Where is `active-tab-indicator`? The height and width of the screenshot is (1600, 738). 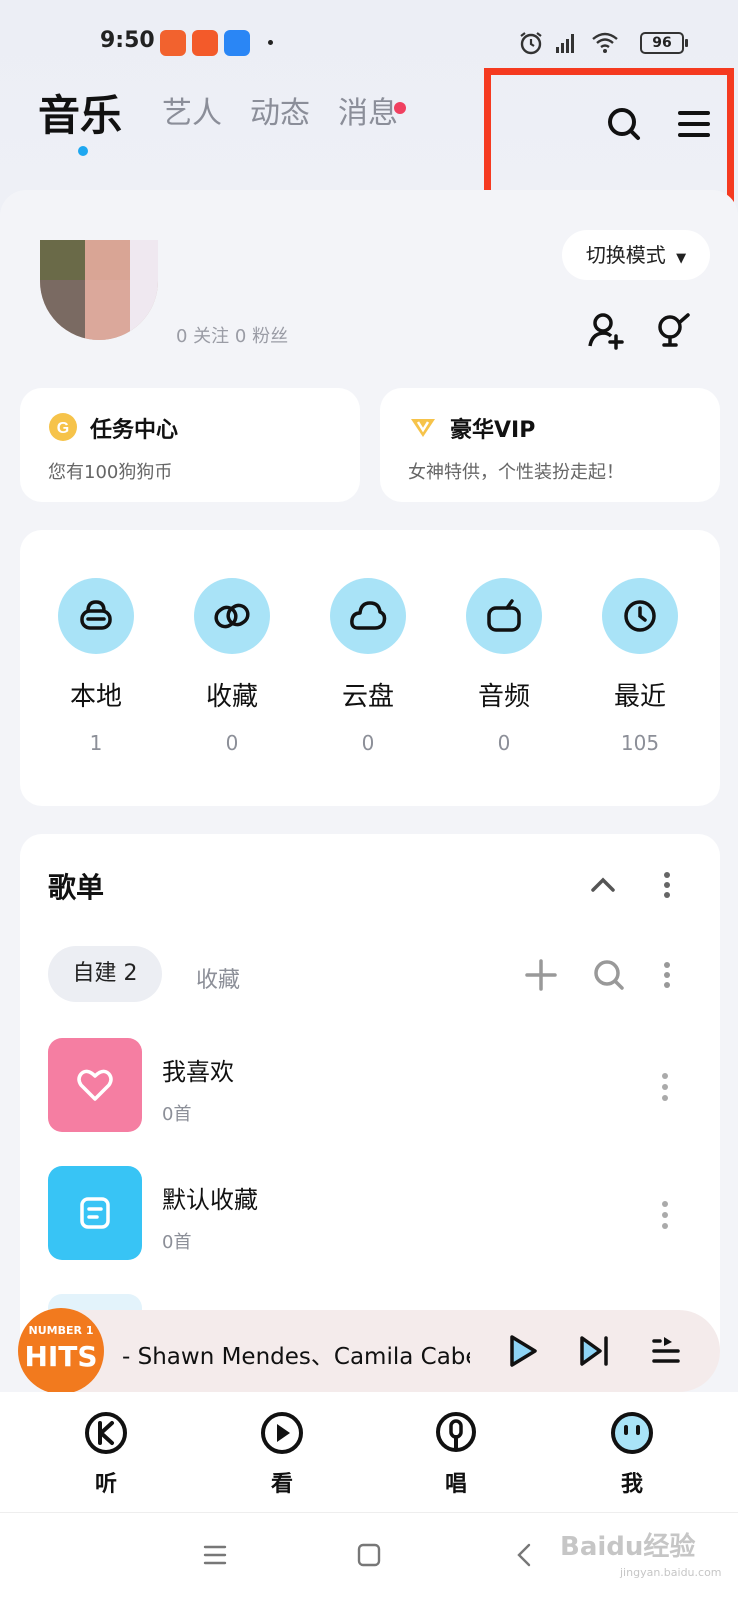 active-tab-indicator is located at coordinates (83, 151).